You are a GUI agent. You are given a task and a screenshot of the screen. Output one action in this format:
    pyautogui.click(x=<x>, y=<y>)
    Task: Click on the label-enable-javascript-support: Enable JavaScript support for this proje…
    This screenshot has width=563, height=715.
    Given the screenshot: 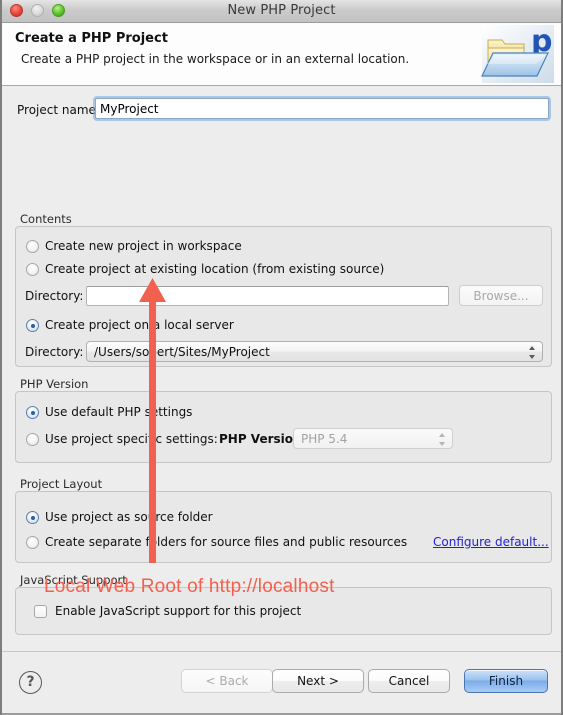 What is the action you would take?
    pyautogui.click(x=178, y=611)
    